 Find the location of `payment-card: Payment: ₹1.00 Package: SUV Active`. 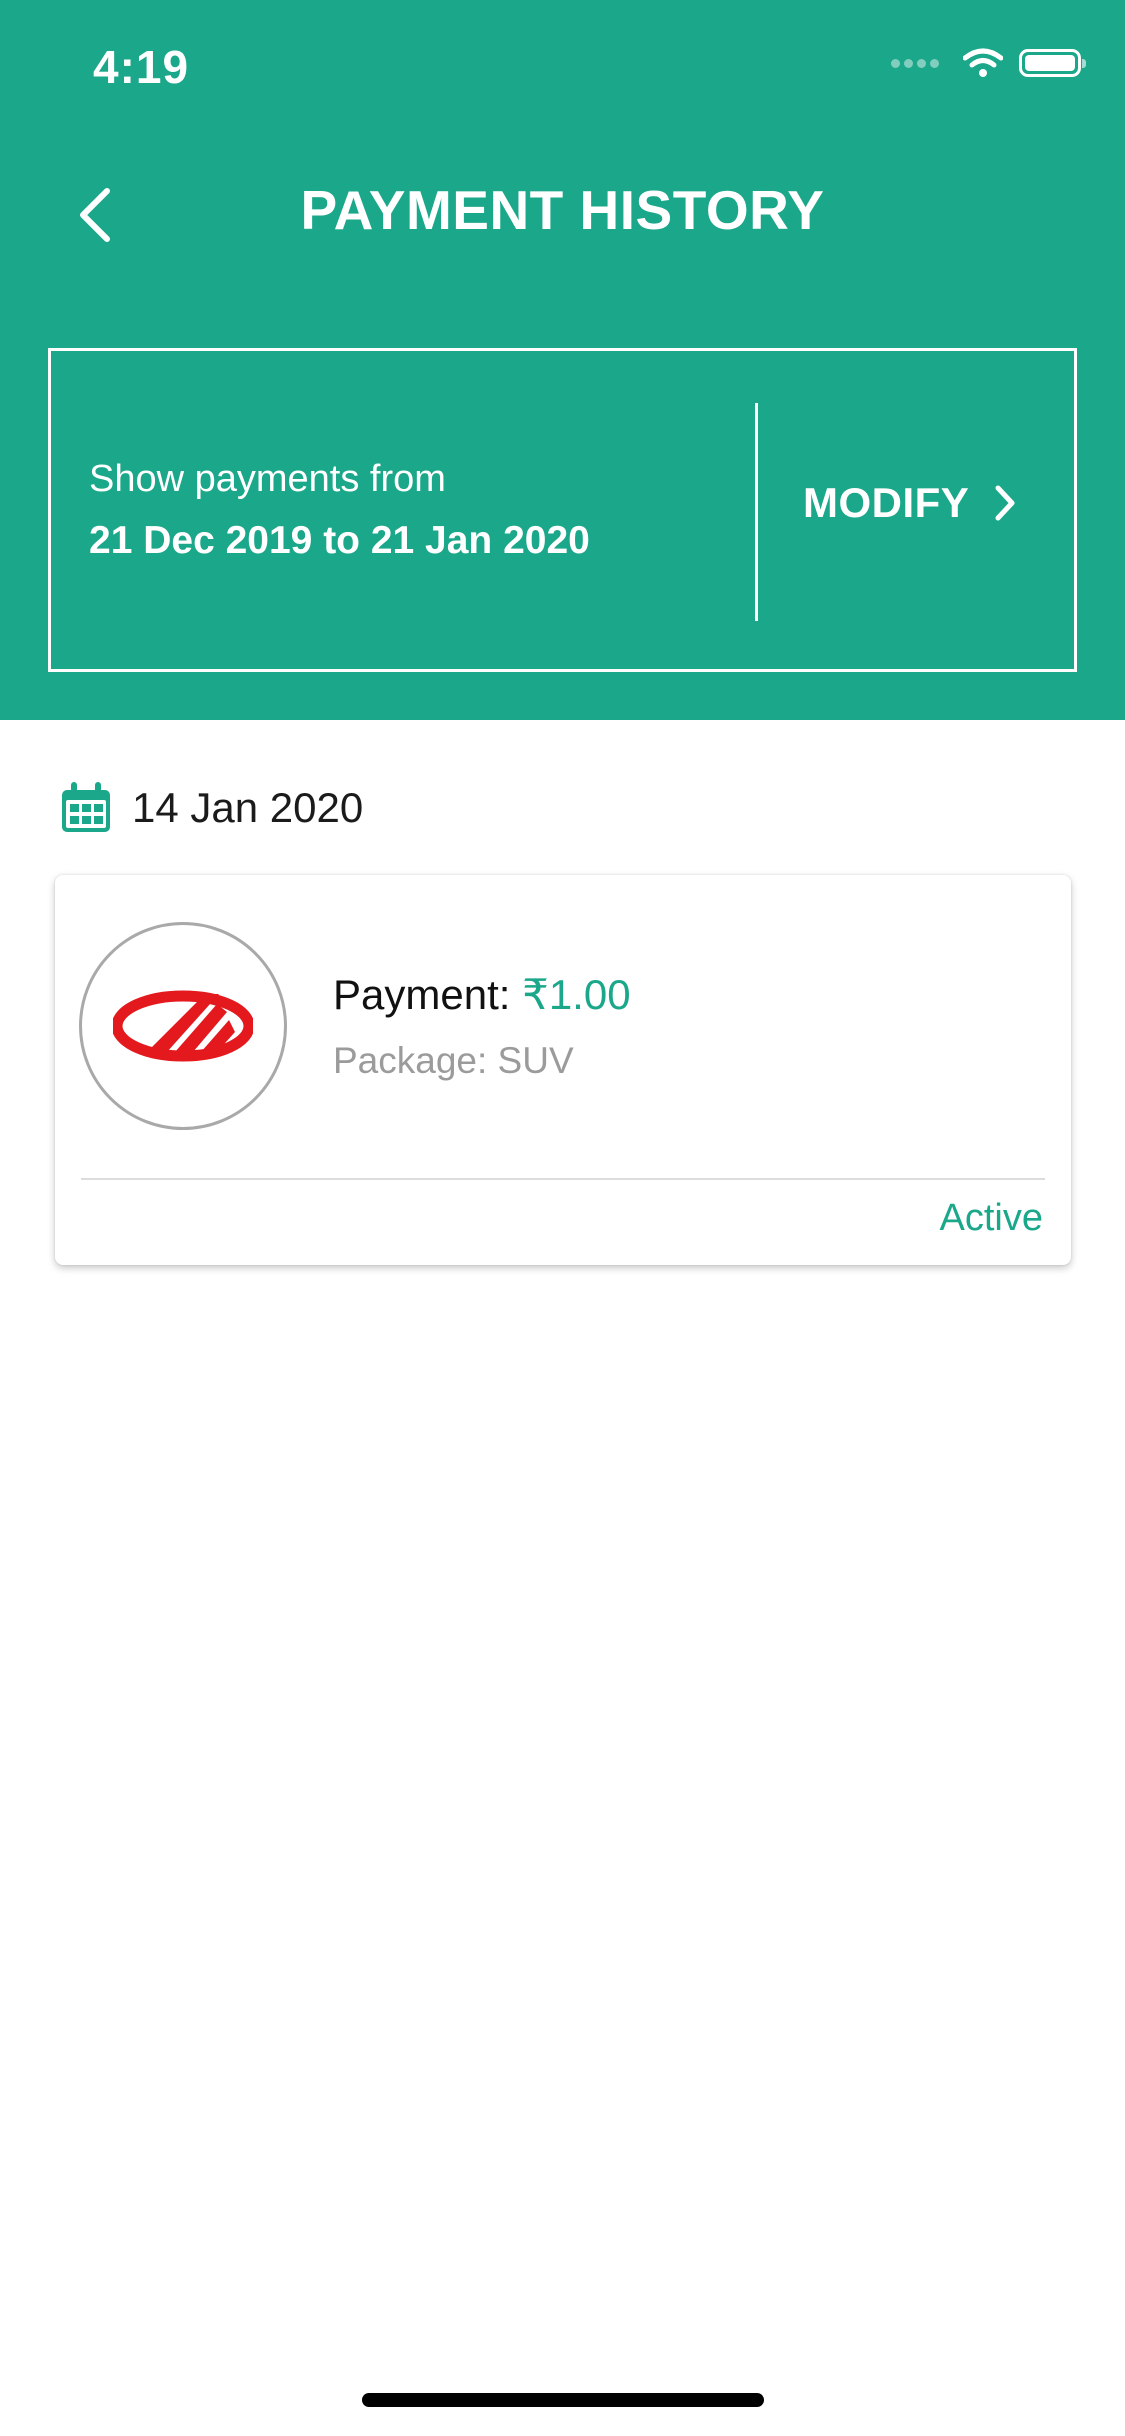

payment-card: Payment: ₹1.00 Package: SUV Active is located at coordinates (563, 1070).